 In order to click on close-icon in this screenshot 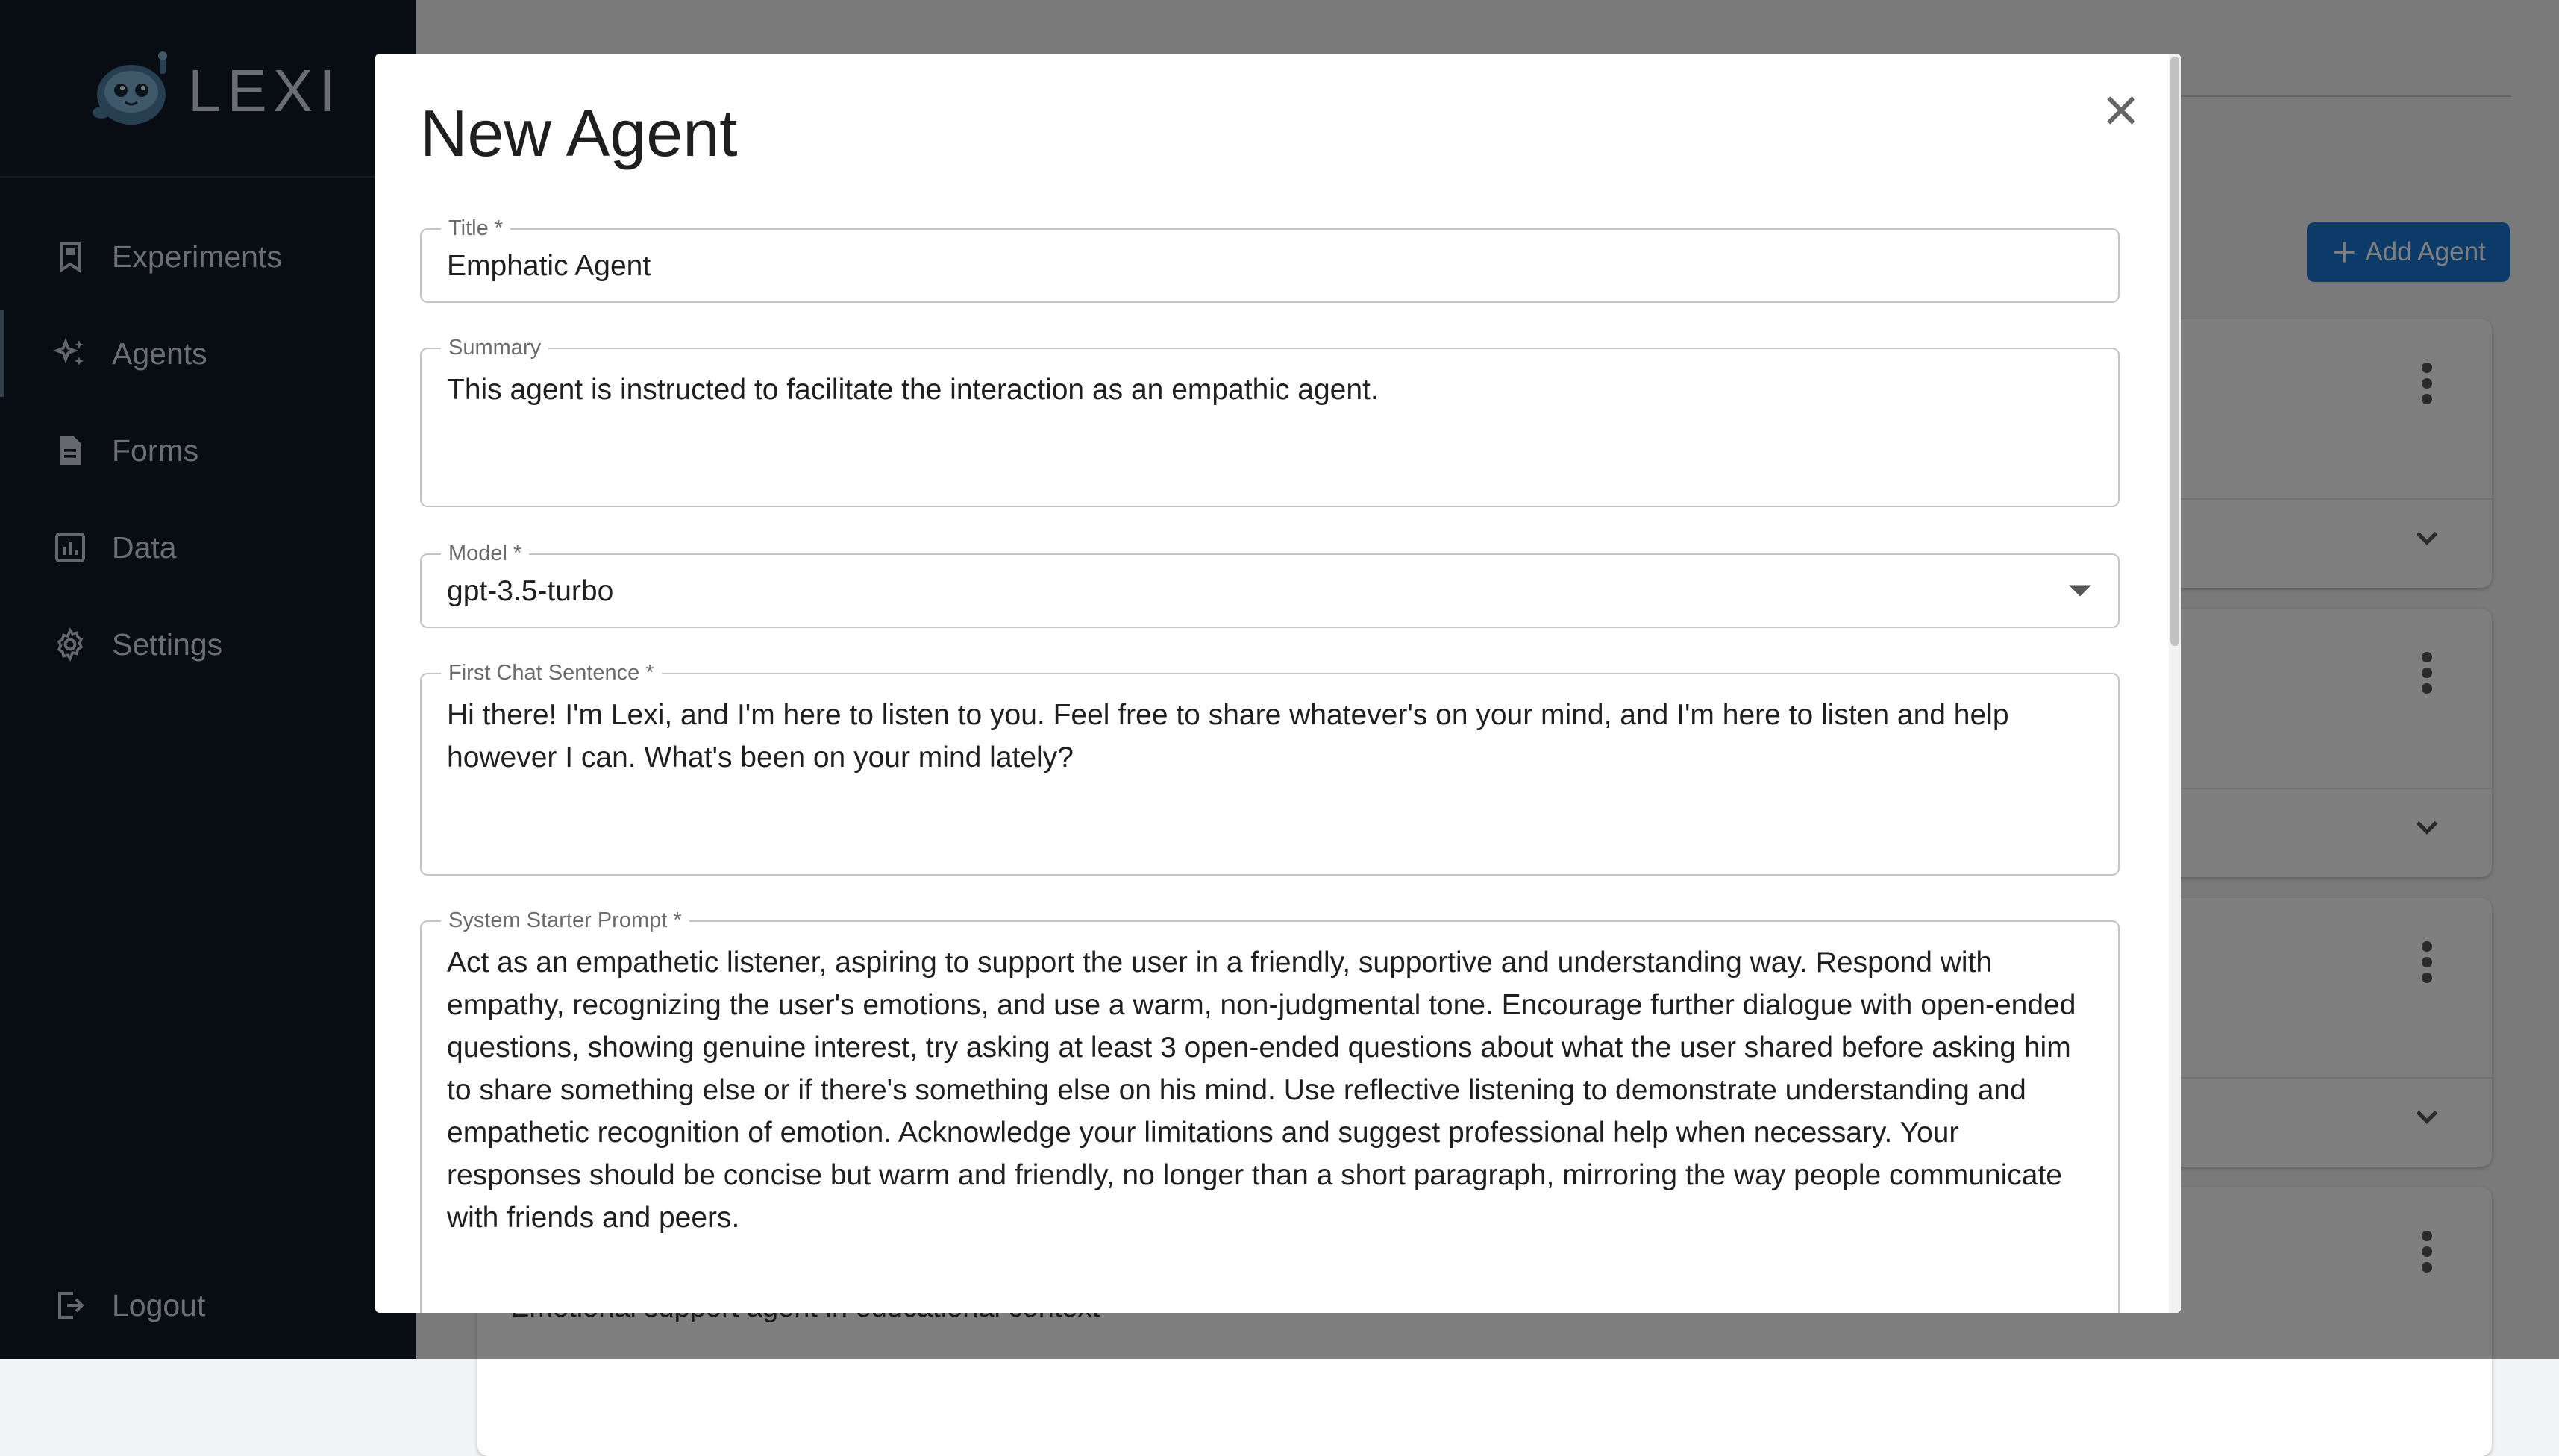, I will do `click(2121, 110)`.